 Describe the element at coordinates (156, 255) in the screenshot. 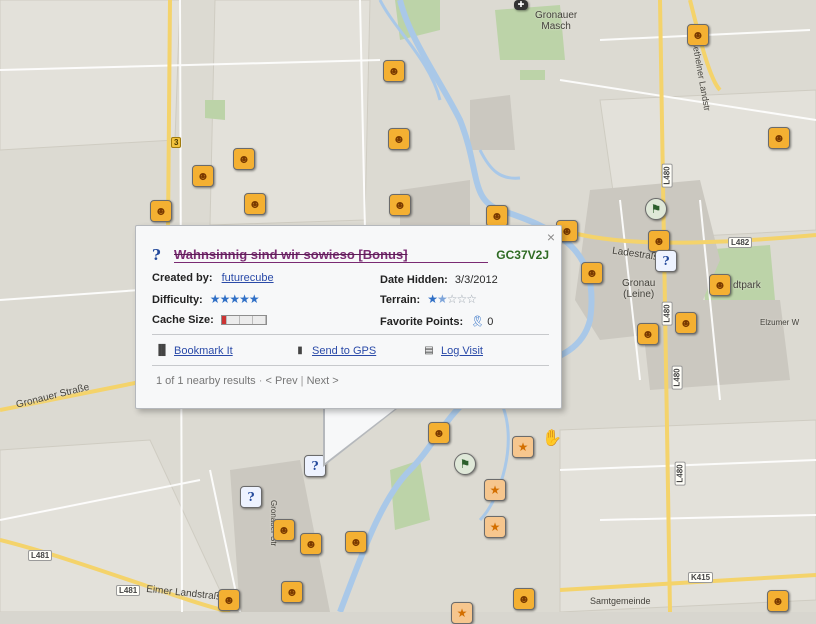

I see `mystery-cache-icon: ?` at that location.